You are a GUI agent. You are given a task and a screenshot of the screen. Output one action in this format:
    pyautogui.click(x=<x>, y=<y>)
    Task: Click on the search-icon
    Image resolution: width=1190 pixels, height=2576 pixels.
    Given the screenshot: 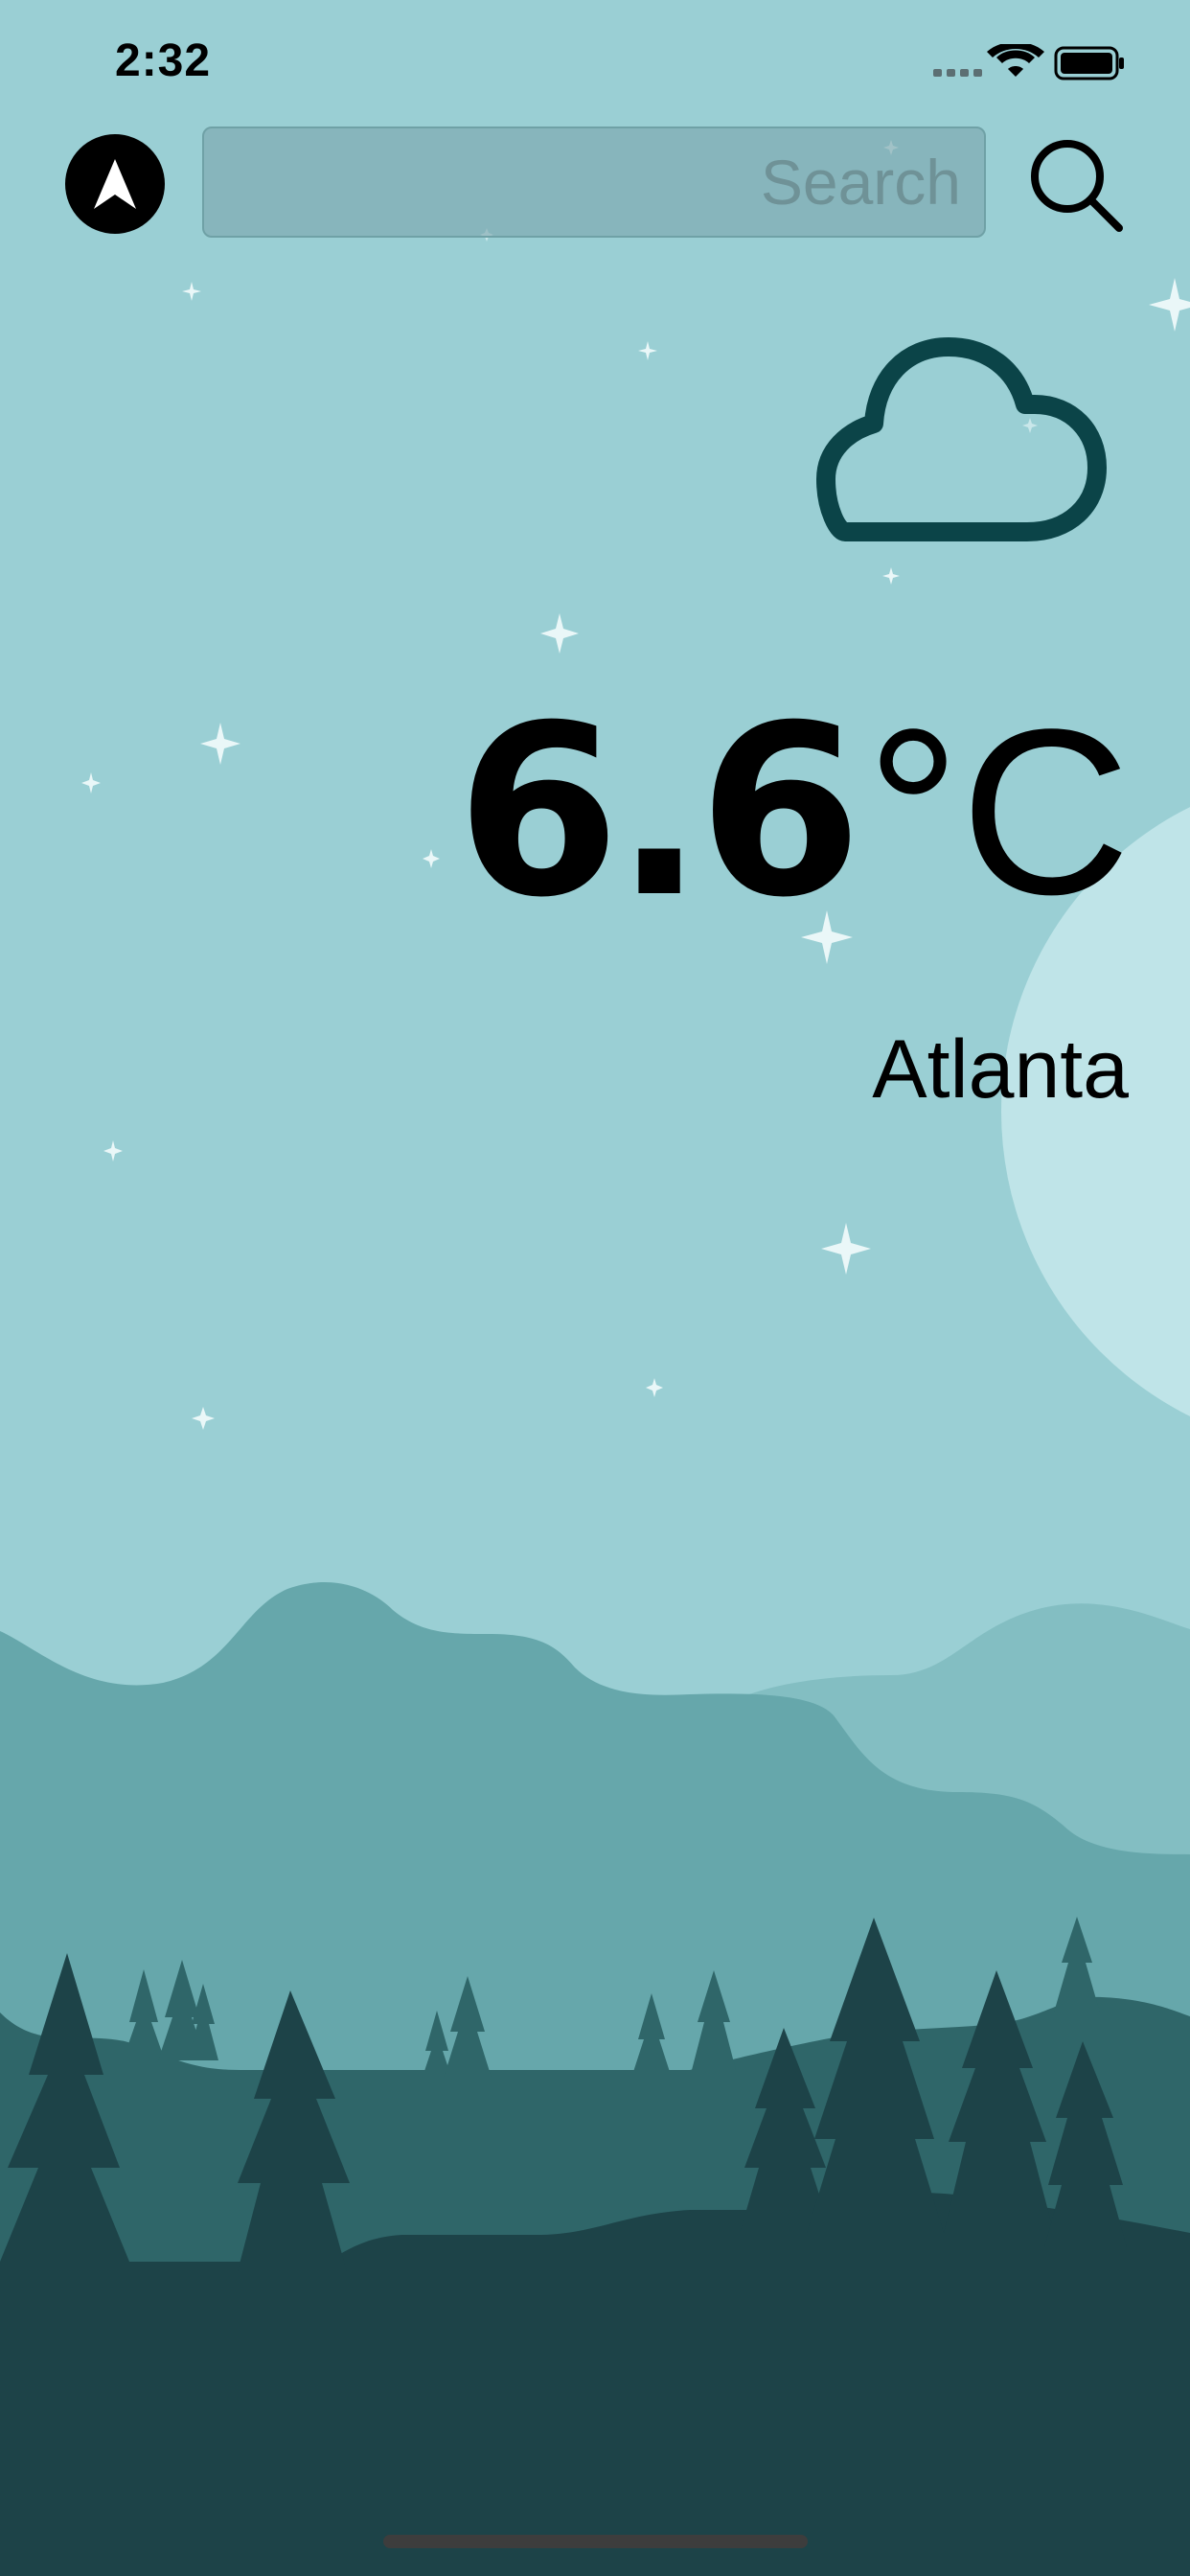 What is the action you would take?
    pyautogui.click(x=1077, y=186)
    